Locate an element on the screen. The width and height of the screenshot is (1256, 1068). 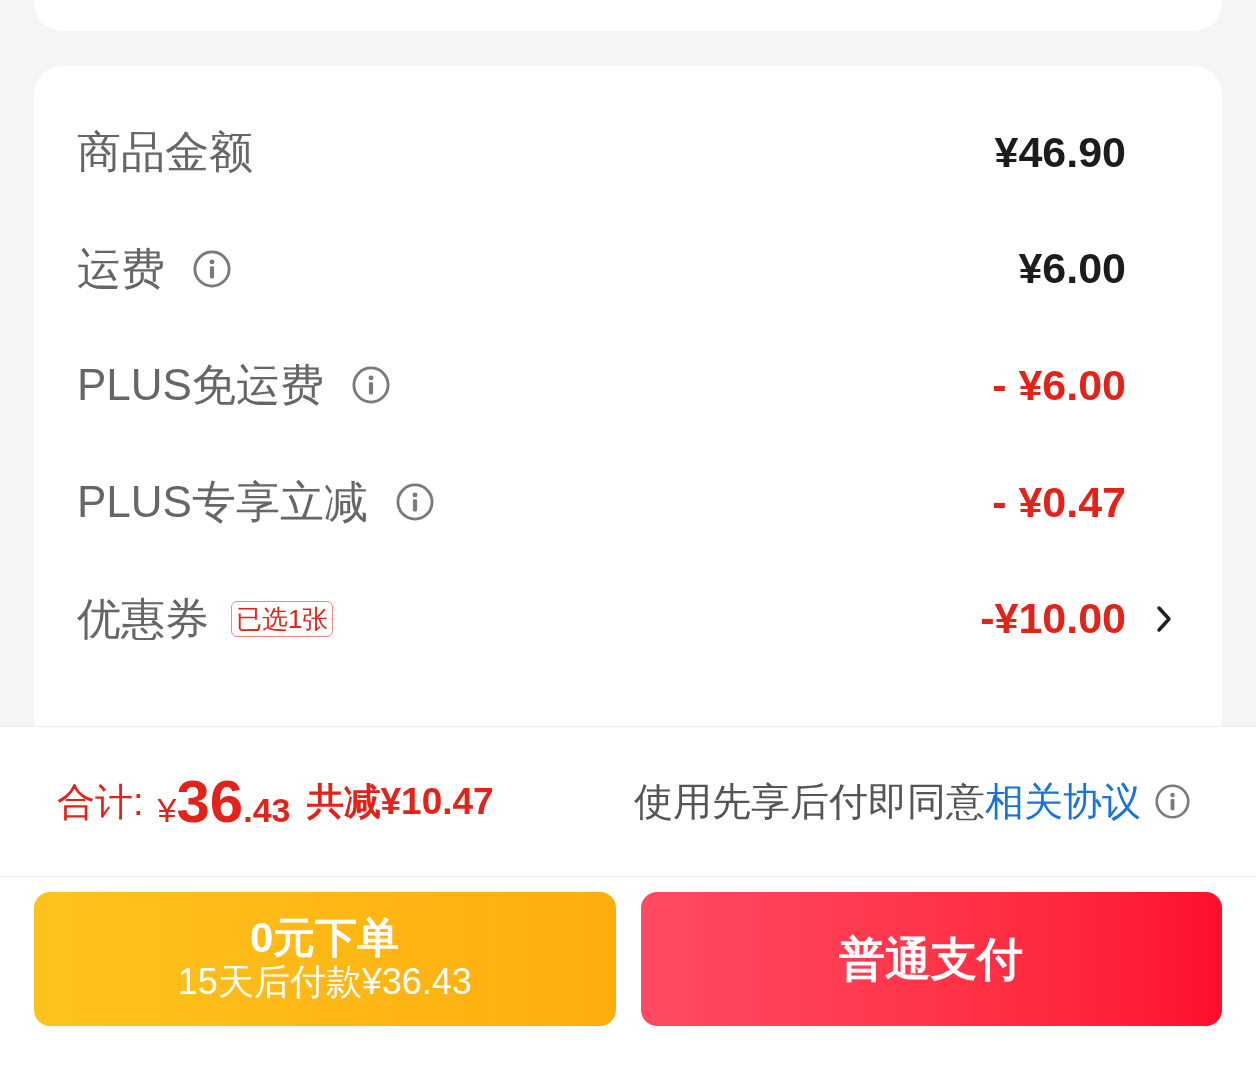
row-label: 优惠券 is located at coordinates (143, 618).